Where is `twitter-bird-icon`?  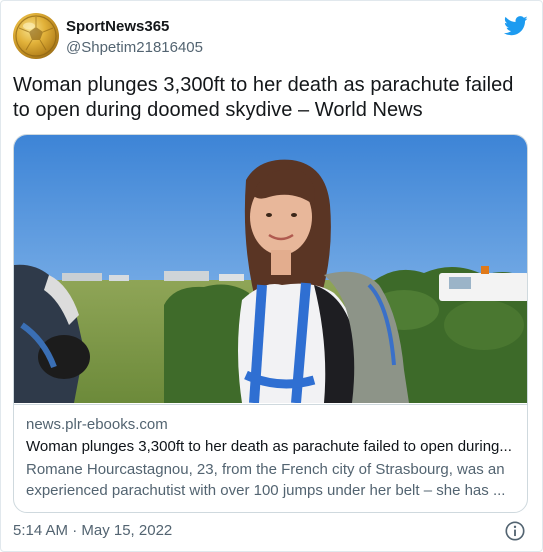 twitter-bird-icon is located at coordinates (516, 26).